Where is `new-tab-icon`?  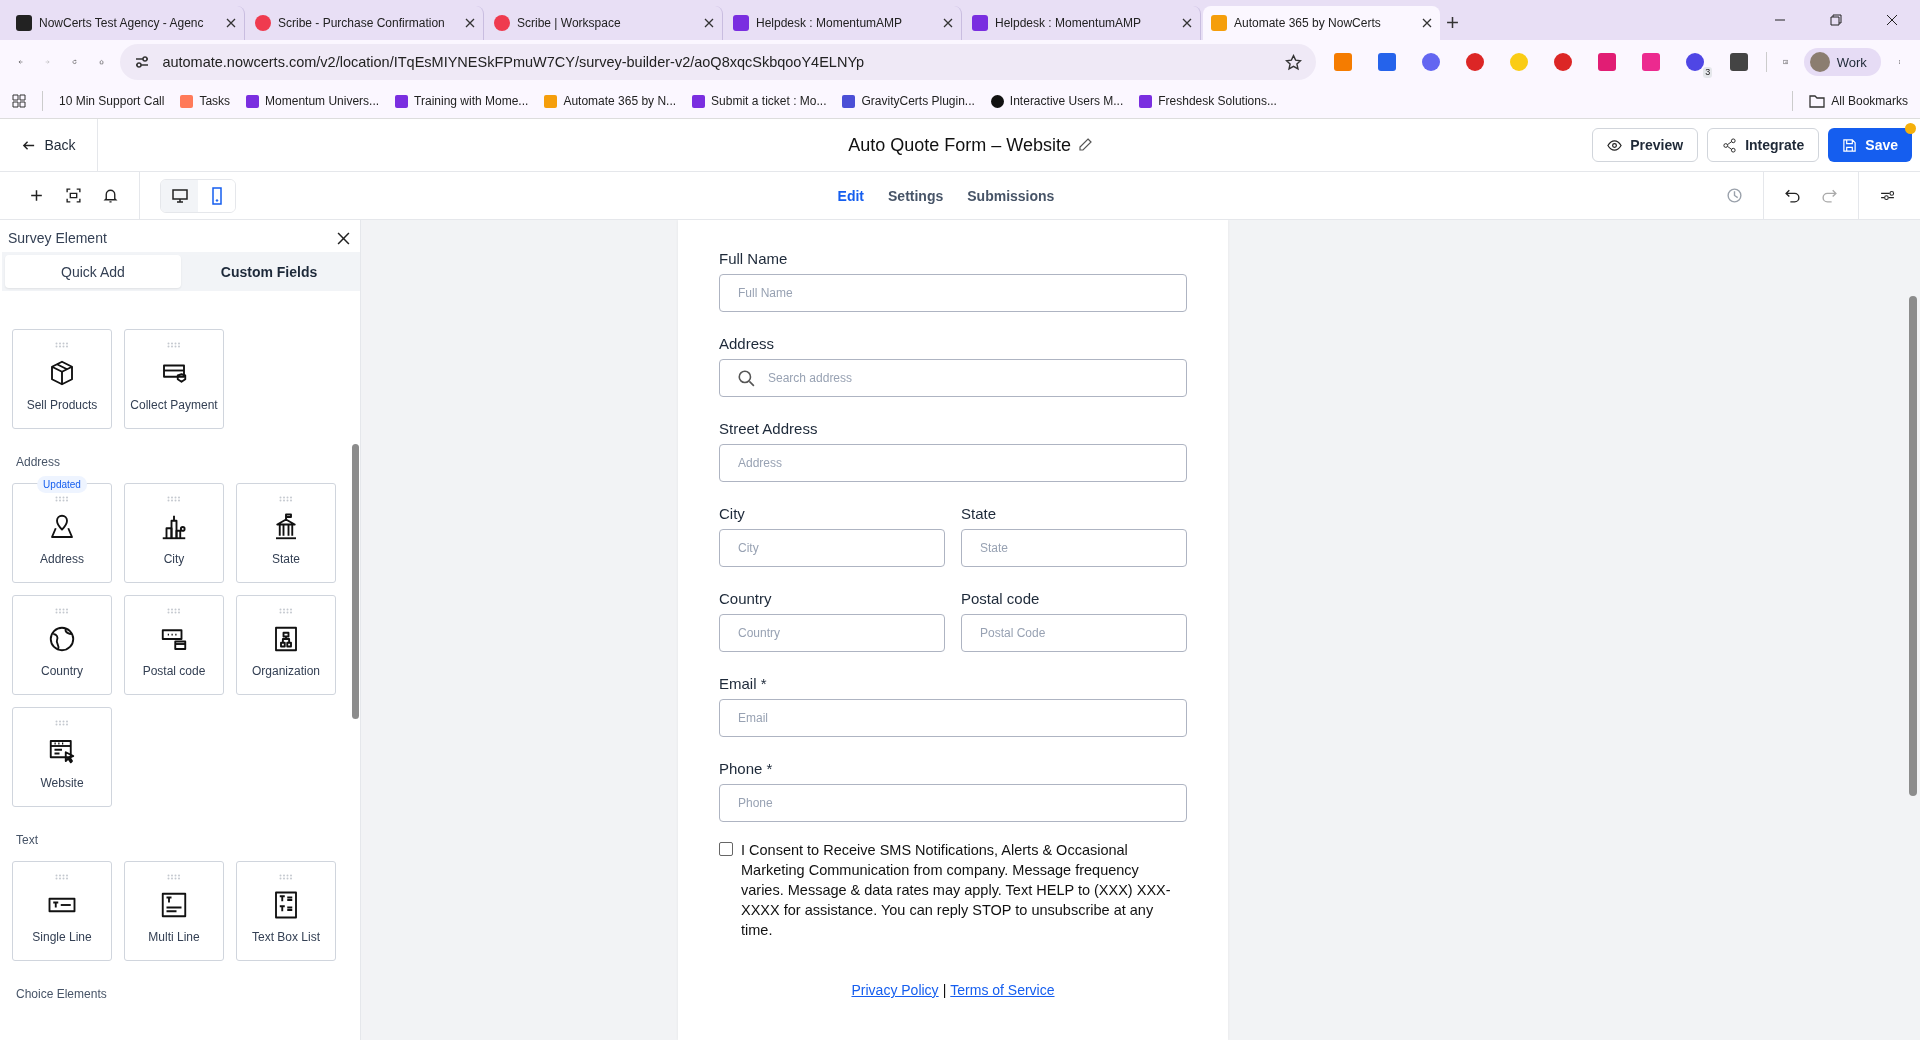 new-tab-icon is located at coordinates (1452, 22).